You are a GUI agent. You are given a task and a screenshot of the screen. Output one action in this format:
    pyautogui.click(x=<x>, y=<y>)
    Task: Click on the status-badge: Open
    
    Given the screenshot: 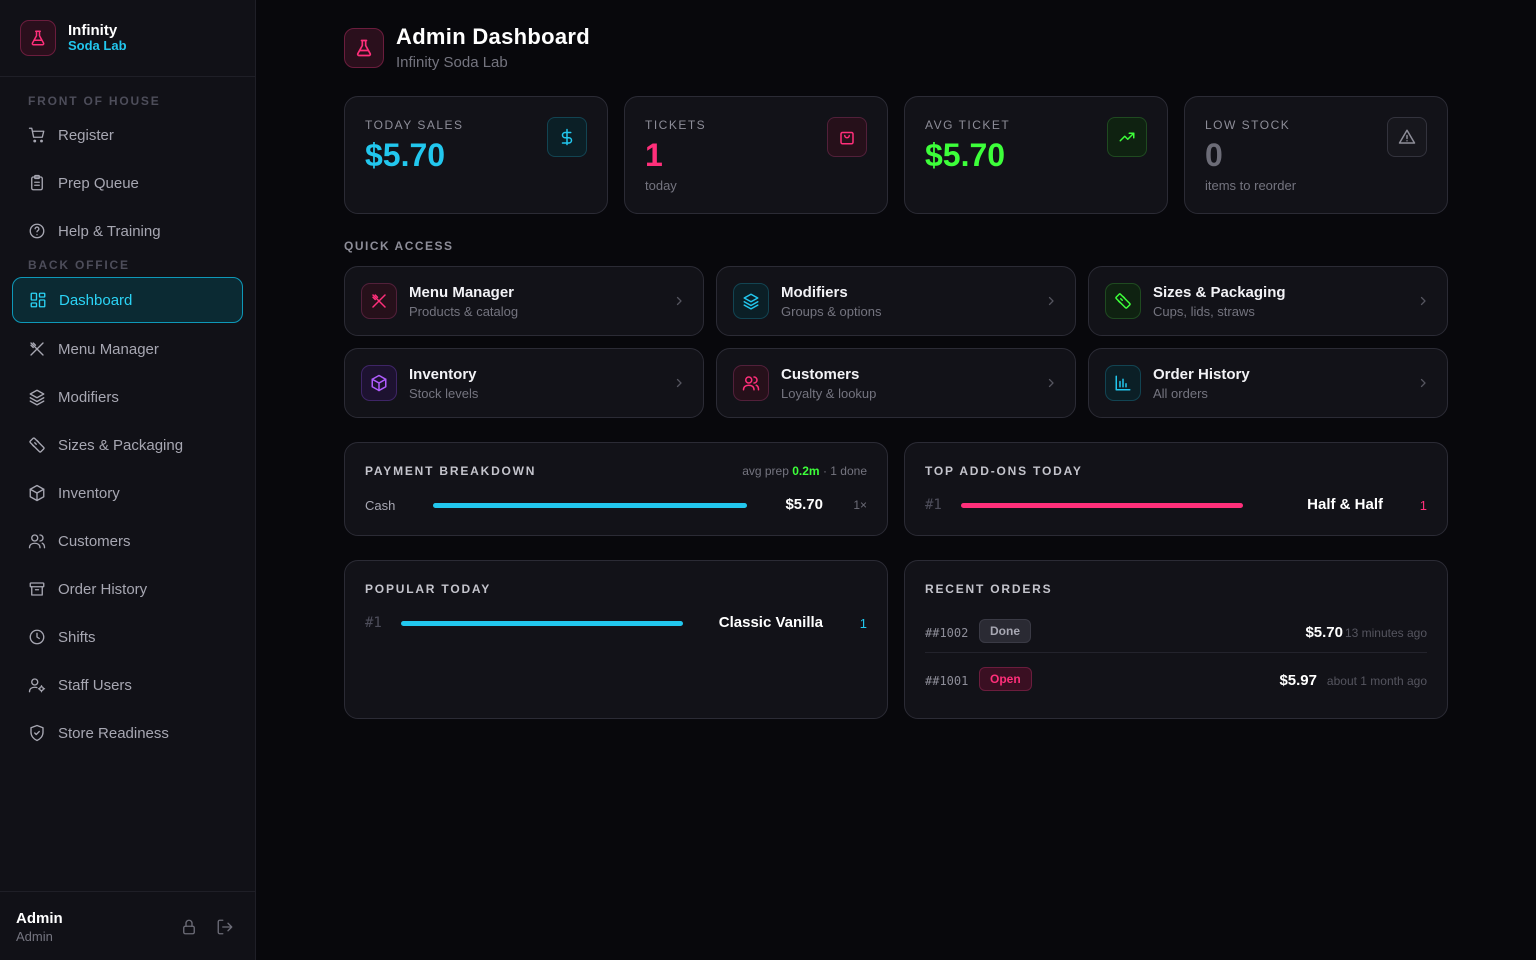 What is the action you would take?
    pyautogui.click(x=1005, y=679)
    